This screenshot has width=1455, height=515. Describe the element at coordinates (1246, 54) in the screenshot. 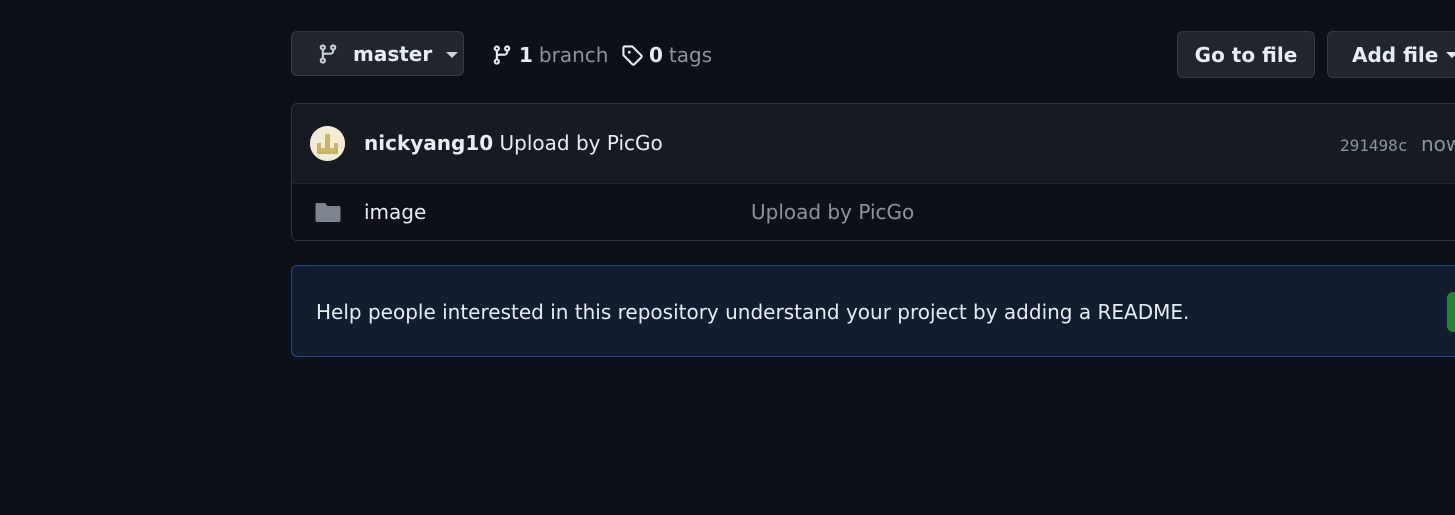

I see `go-to-file-button: Go to file` at that location.